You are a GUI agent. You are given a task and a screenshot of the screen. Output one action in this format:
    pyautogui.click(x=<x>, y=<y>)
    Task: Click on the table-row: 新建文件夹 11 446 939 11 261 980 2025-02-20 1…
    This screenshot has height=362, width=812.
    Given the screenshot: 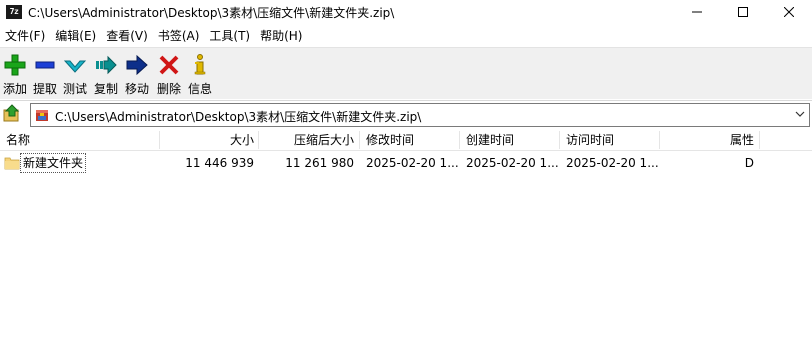 What is the action you would take?
    pyautogui.click(x=406, y=163)
    